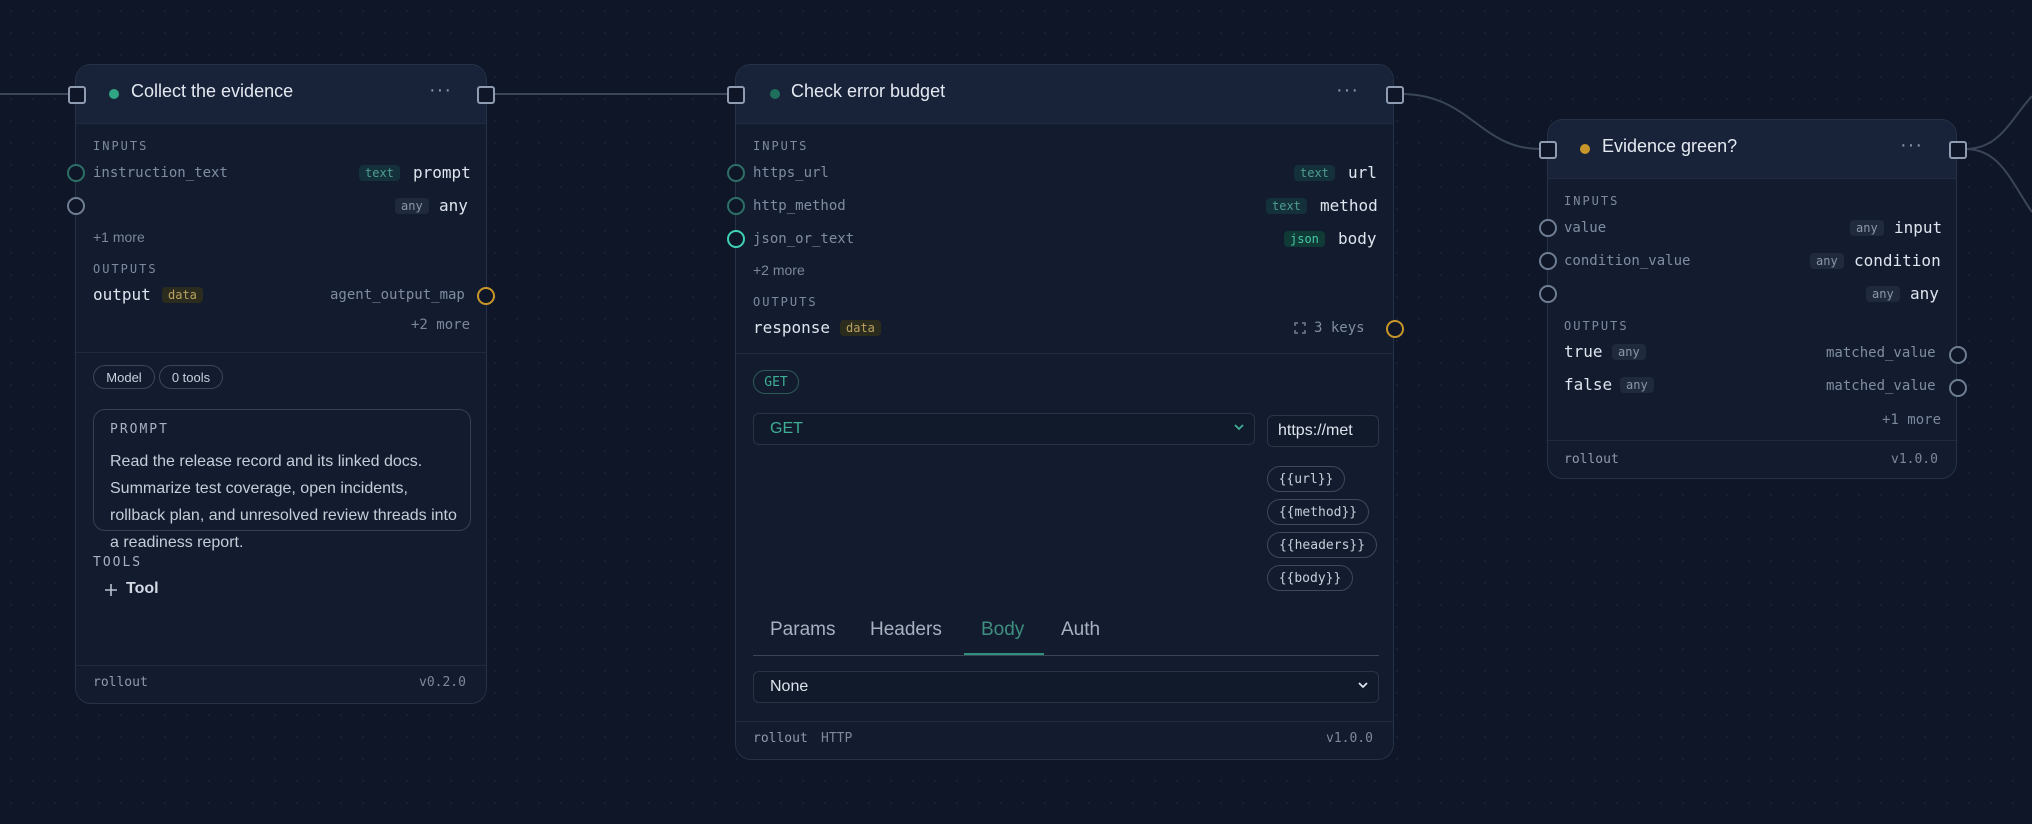 This screenshot has height=824, width=2032. Describe the element at coordinates (1918, 227) in the screenshot. I see `input-pin-name: input` at that location.